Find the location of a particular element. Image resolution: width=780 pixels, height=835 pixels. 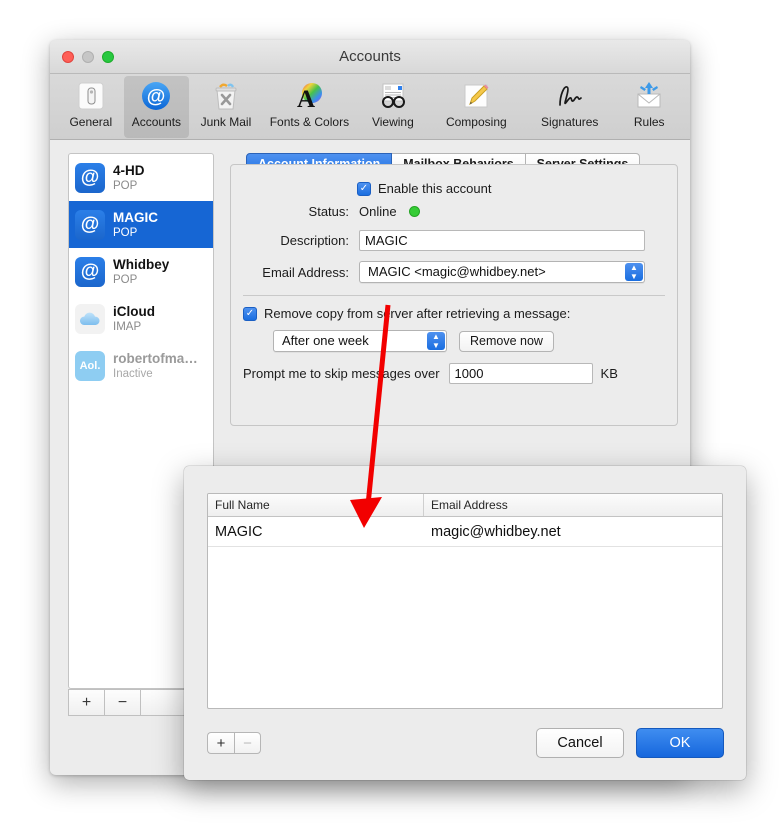

account-row-magic: @ MAGIC POP is located at coordinates (141, 224).